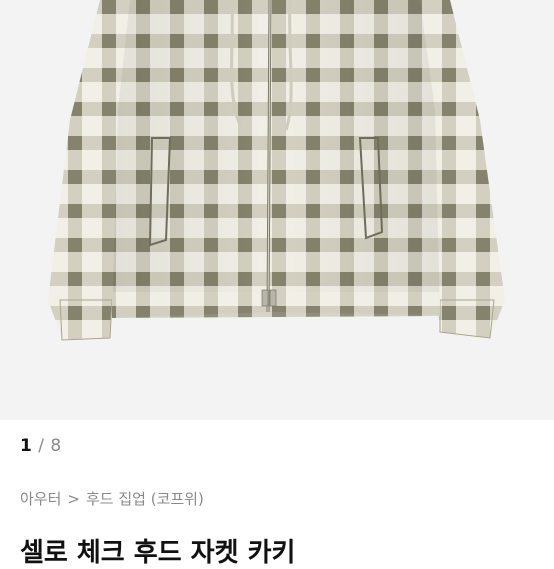  I want to click on product-title: 셀로 체크 후드 자켓 카키, so click(158, 553).